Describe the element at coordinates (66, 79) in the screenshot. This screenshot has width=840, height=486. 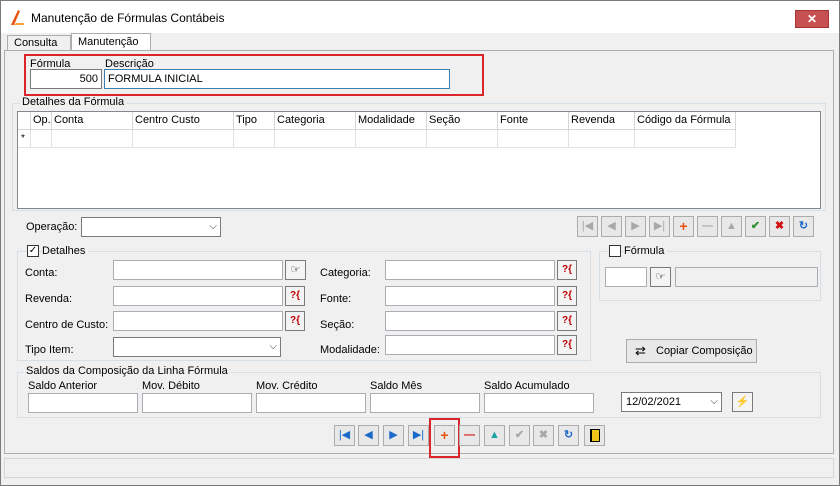
I see `formula-field: 500` at that location.